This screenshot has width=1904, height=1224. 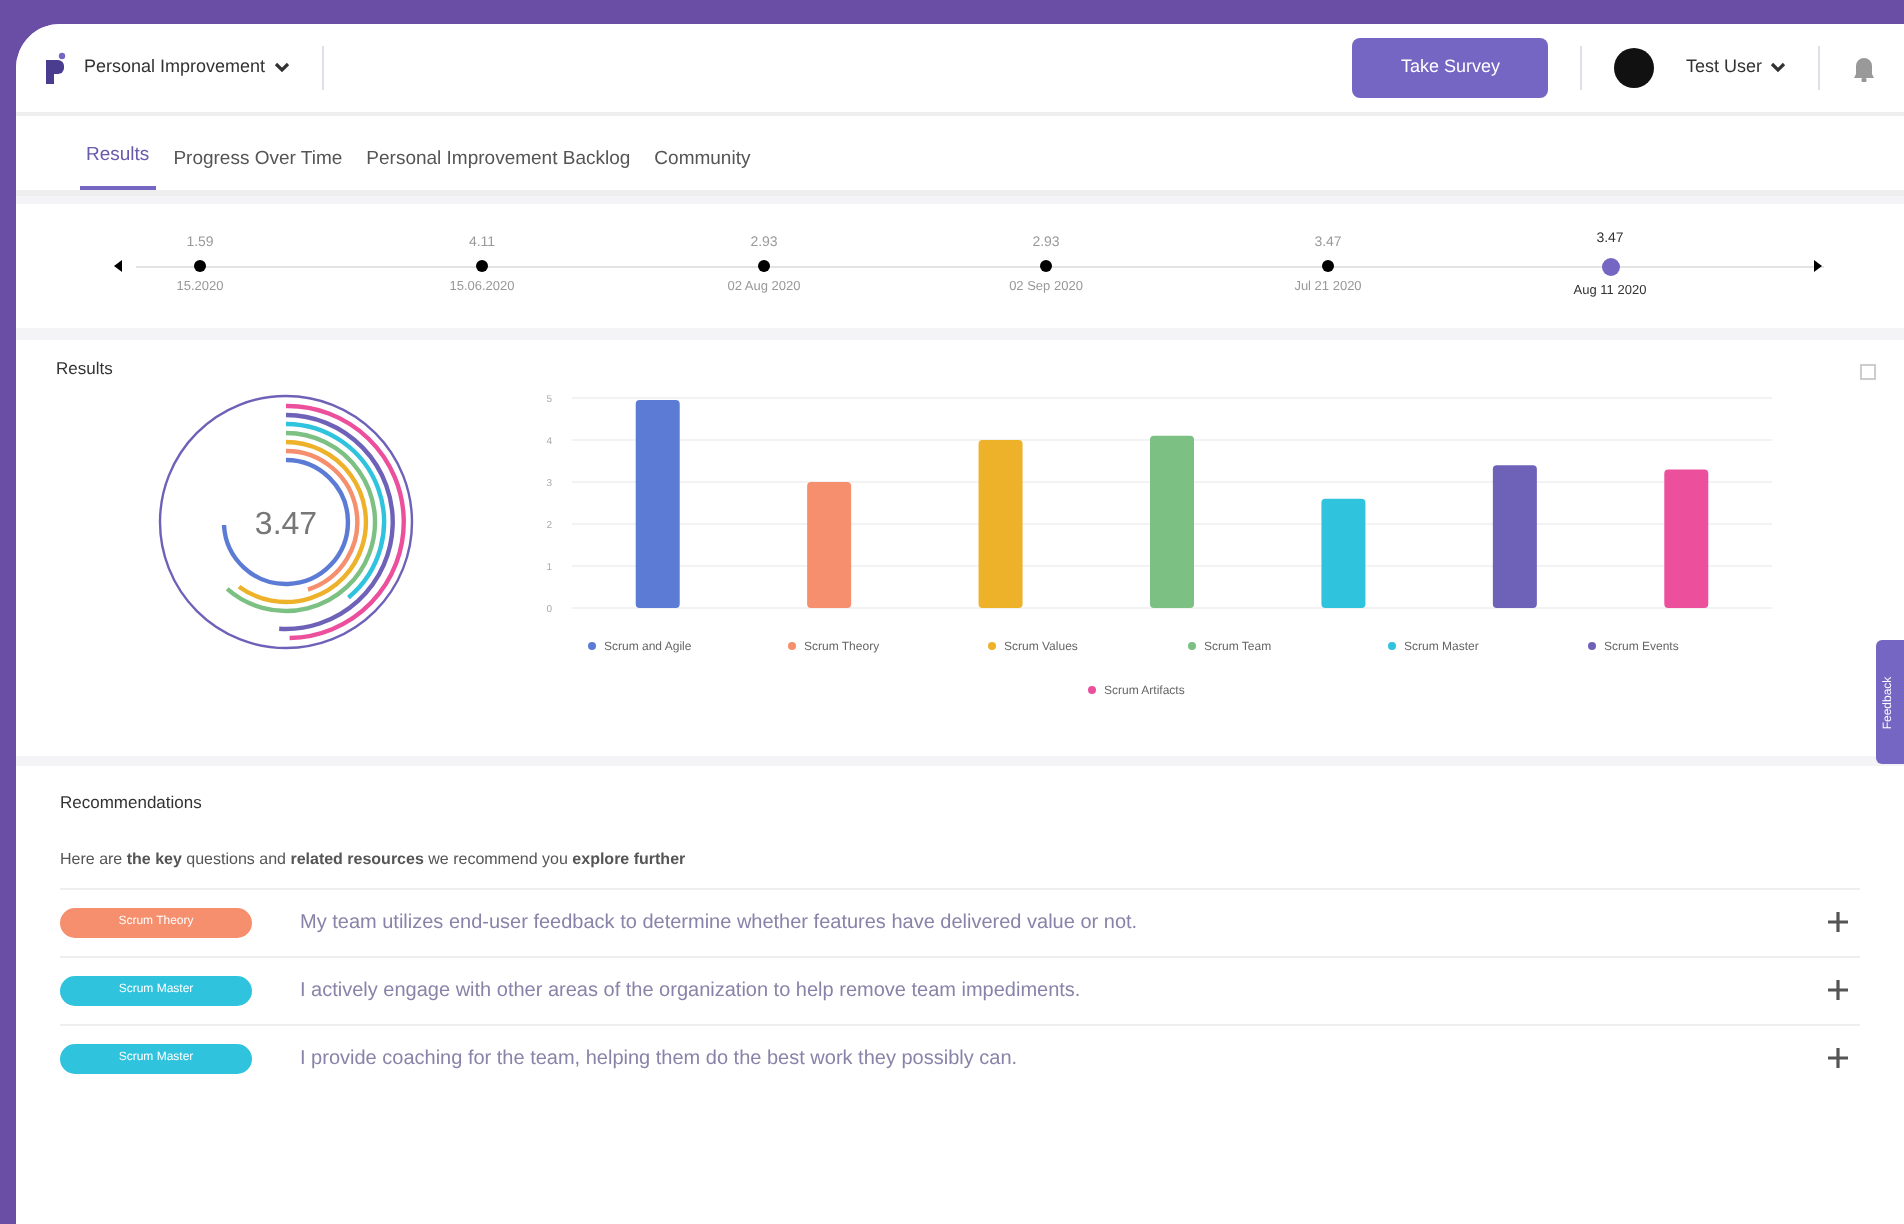 I want to click on tab: Community, so click(x=702, y=159).